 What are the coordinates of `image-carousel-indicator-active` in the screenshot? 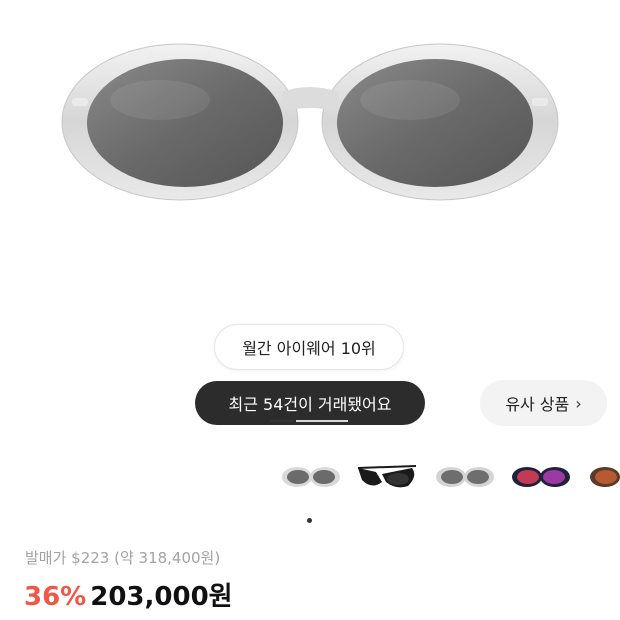 It's located at (282, 421).